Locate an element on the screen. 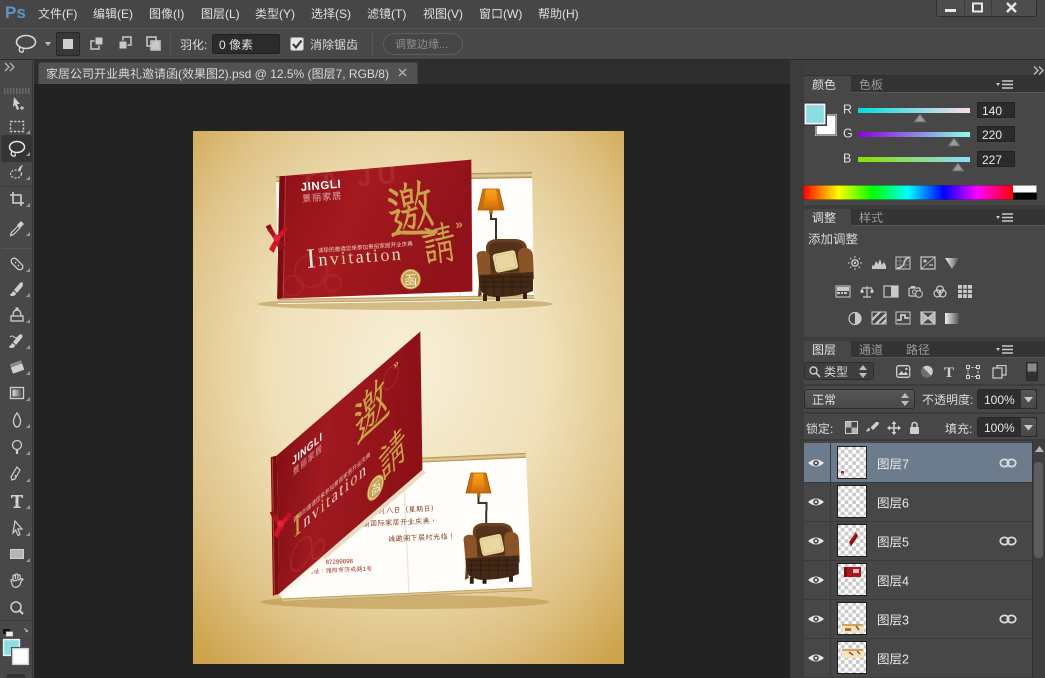 This screenshot has height=678, width=1045. svg-text: (S) is located at coordinates (343, 14).